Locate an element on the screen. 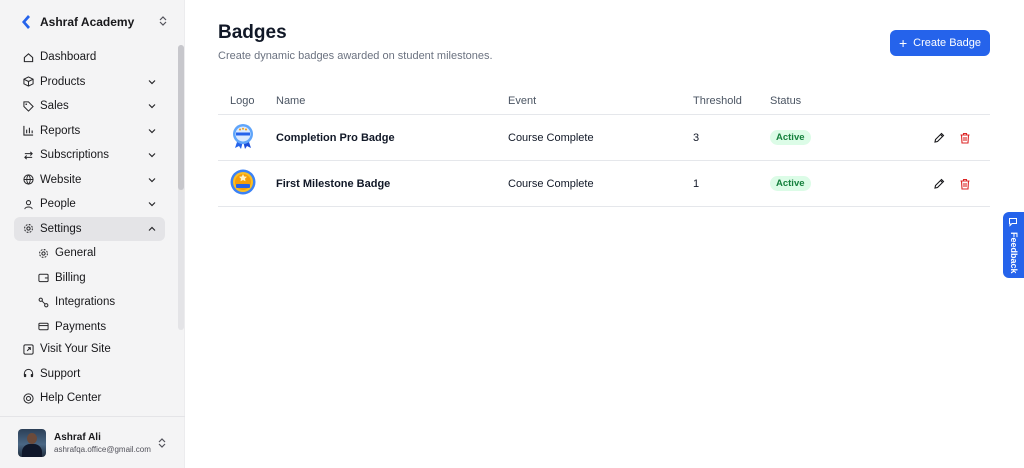 The height and width of the screenshot is (468, 1024). column-header-status: Status is located at coordinates (786, 100).